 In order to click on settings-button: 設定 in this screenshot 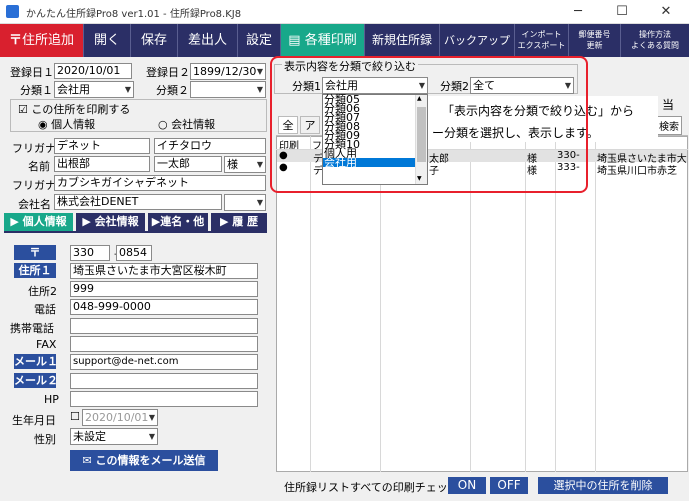, I will do `click(259, 40)`.